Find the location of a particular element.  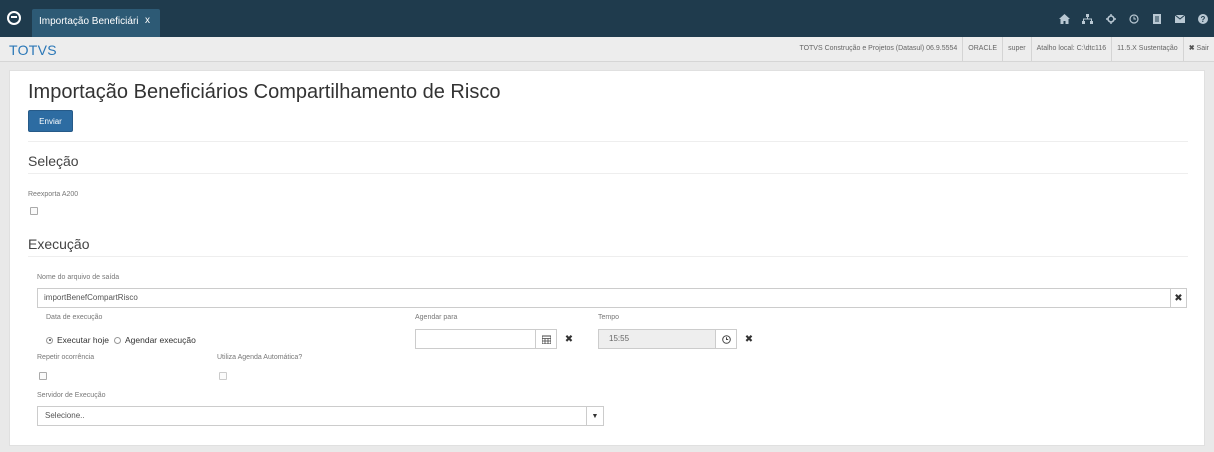

clear-icon: ✖ is located at coordinates (1178, 298).